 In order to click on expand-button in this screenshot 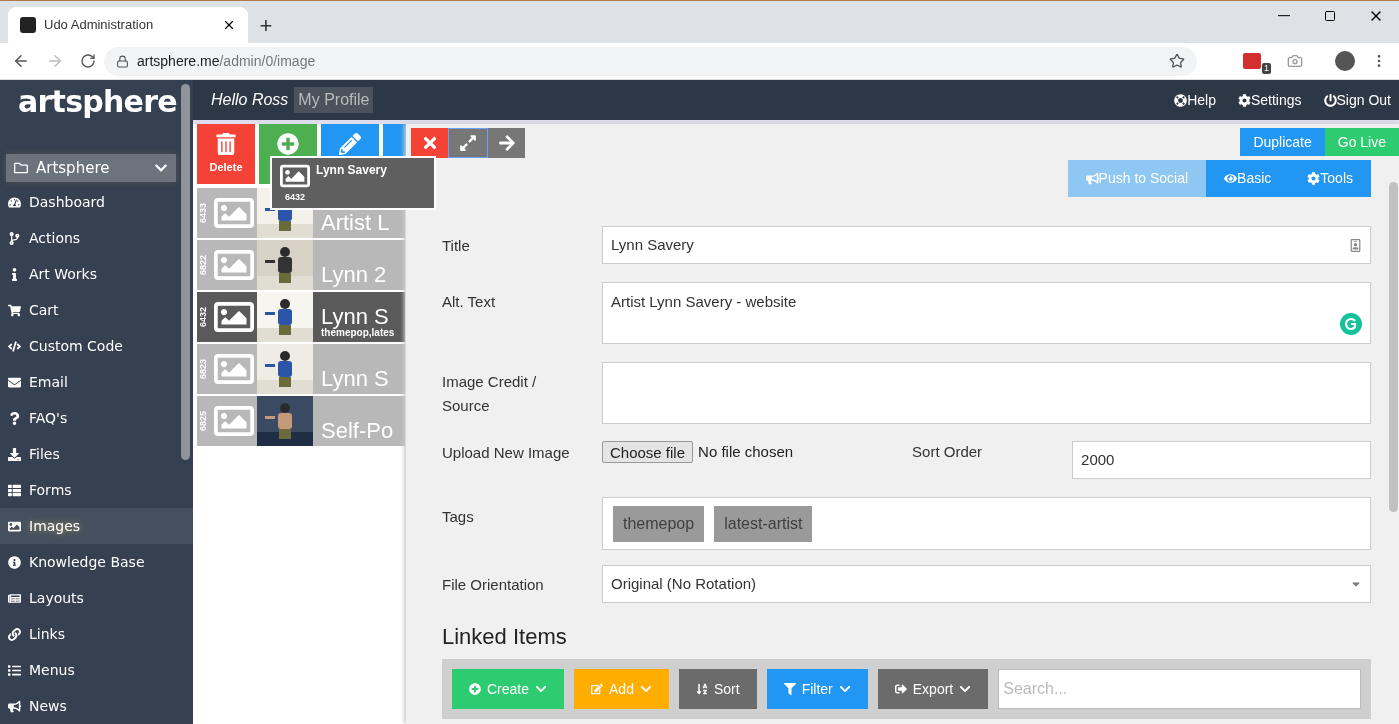, I will do `click(468, 143)`.